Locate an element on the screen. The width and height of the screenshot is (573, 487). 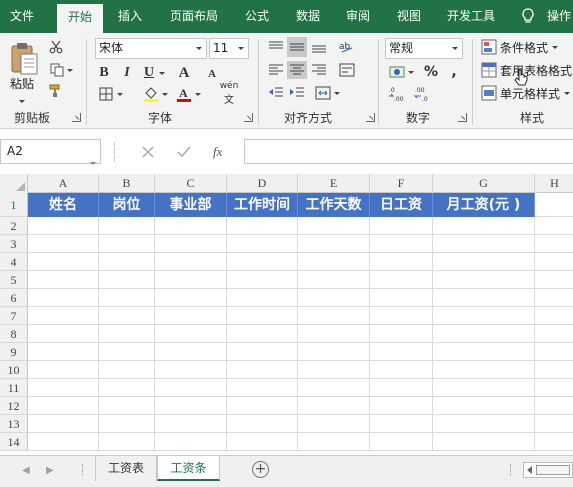
name-box: A2 is located at coordinates (50, 152).